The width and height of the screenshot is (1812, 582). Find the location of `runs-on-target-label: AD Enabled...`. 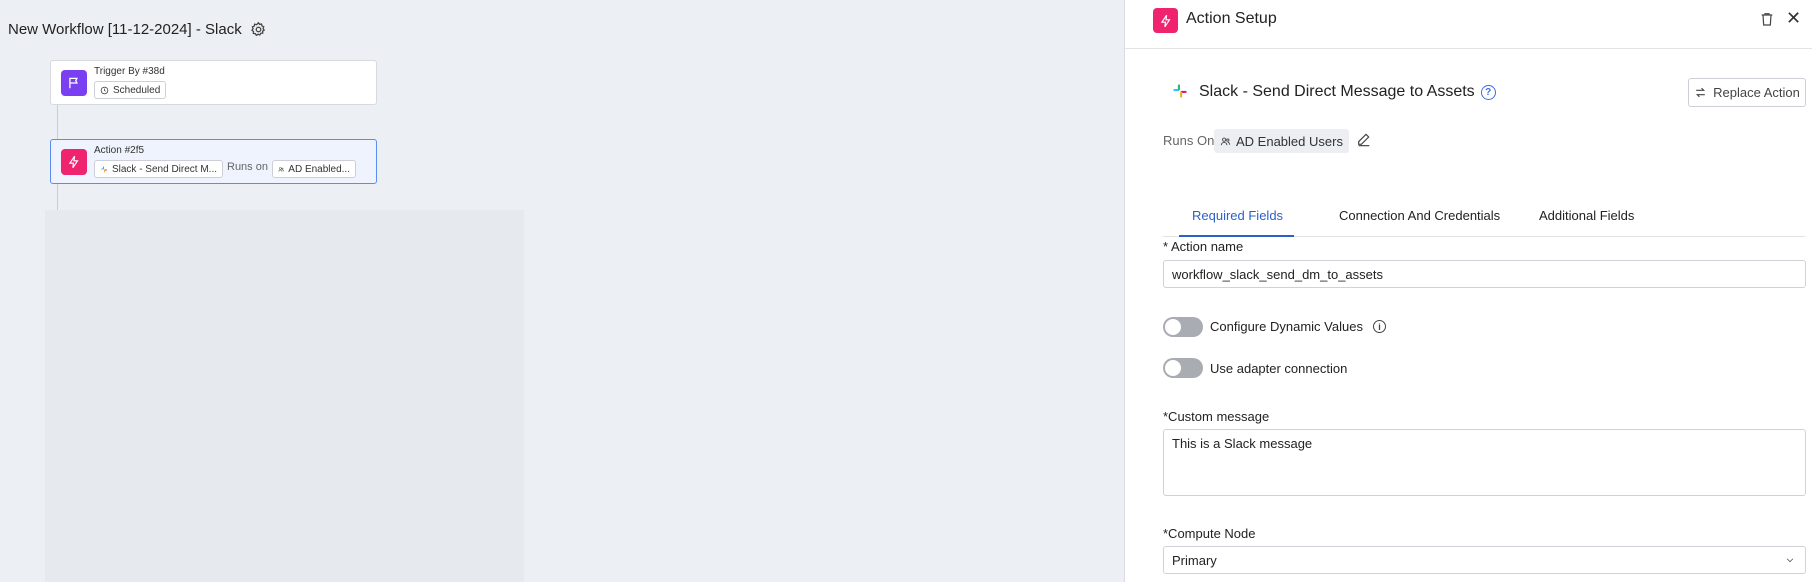

runs-on-target-label: AD Enabled... is located at coordinates (319, 169).